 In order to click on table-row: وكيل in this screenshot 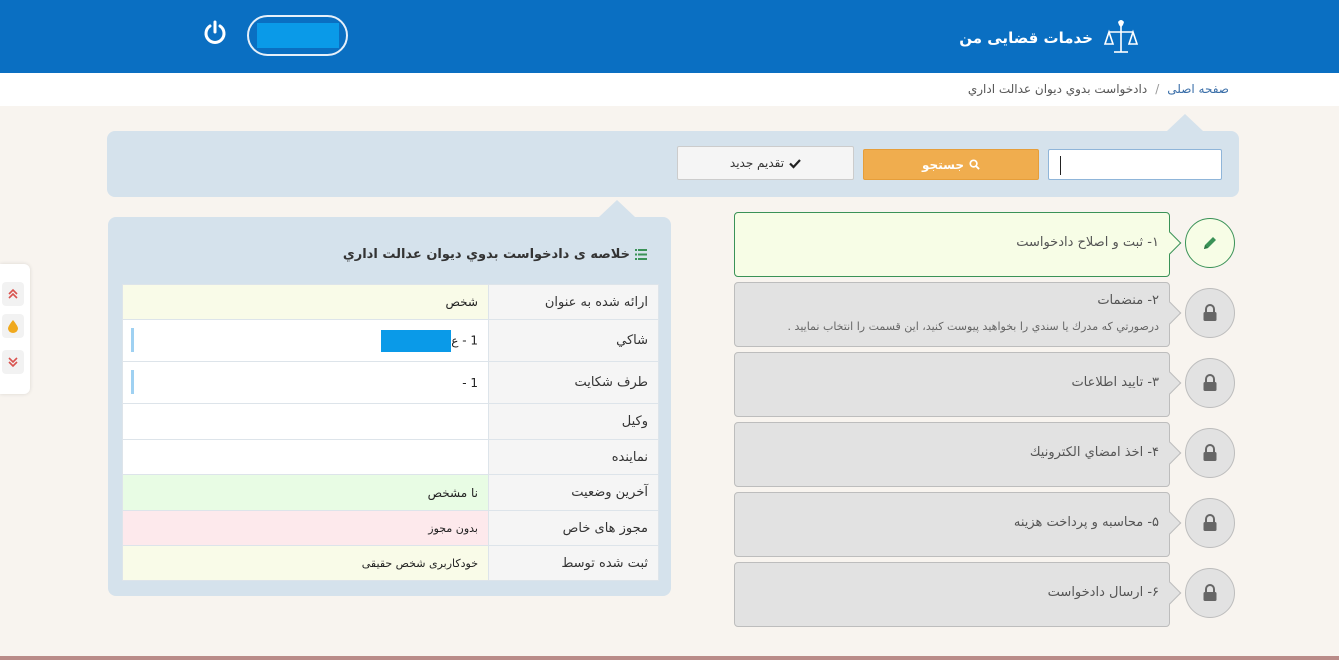, I will do `click(390, 421)`.